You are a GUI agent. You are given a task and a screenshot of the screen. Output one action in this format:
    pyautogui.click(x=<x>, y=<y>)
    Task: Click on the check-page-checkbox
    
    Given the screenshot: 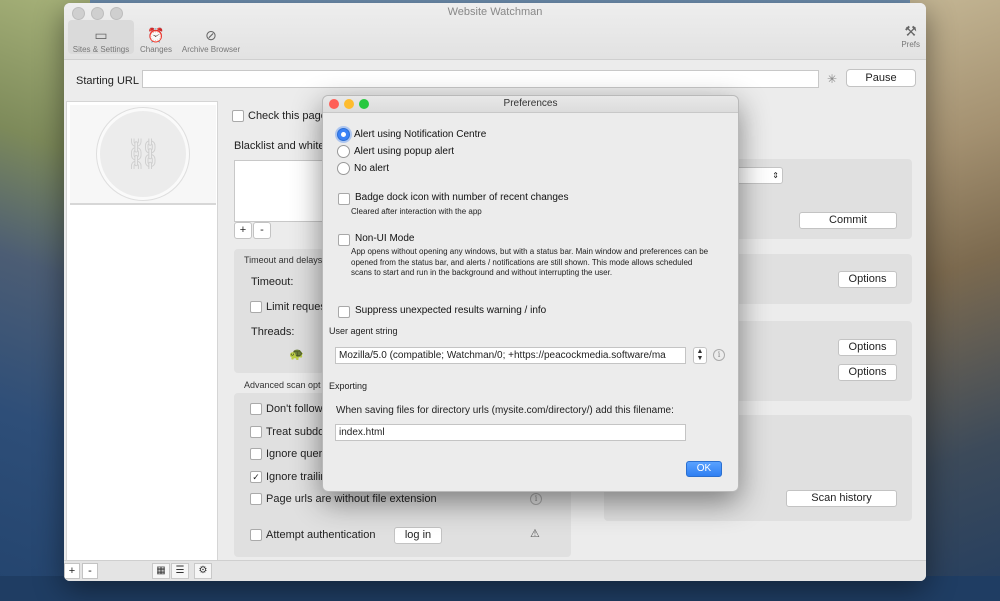 What is the action you would take?
    pyautogui.click(x=238, y=116)
    